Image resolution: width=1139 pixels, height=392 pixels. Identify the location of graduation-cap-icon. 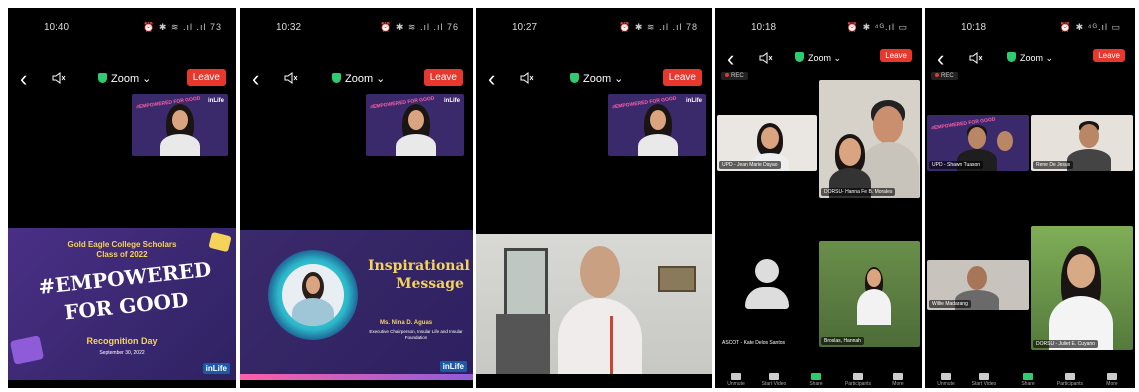
(27, 350).